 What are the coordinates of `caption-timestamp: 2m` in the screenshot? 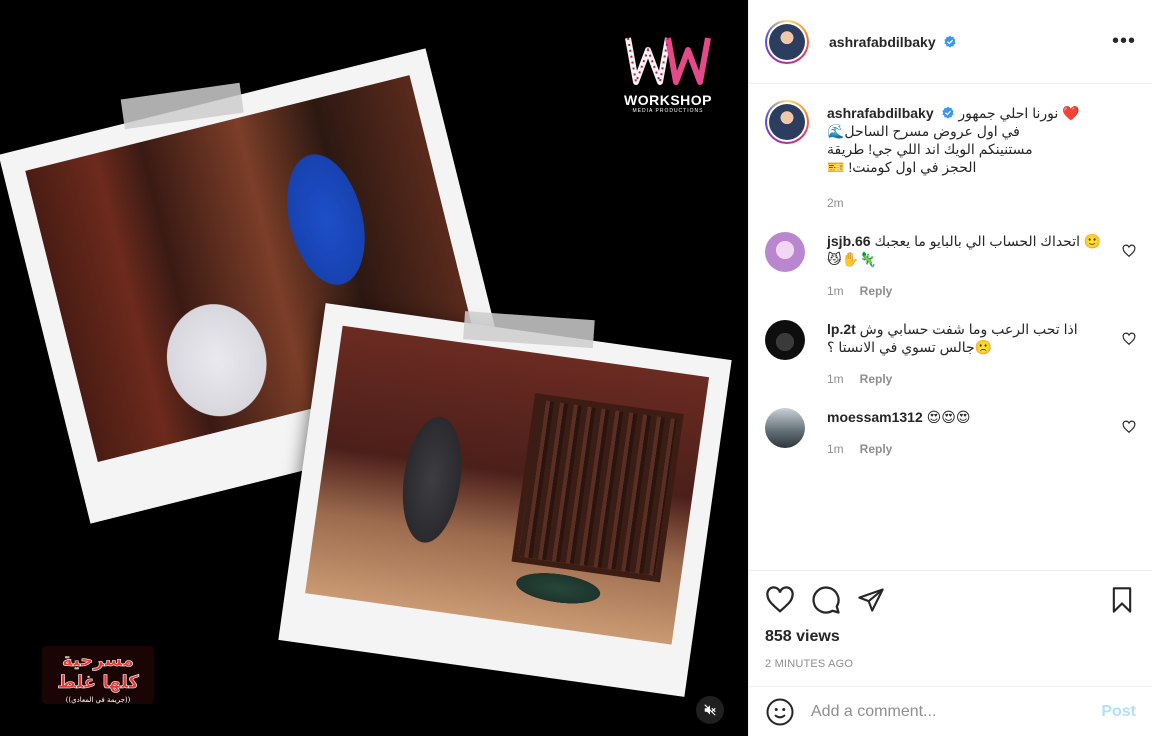 It's located at (835, 203).